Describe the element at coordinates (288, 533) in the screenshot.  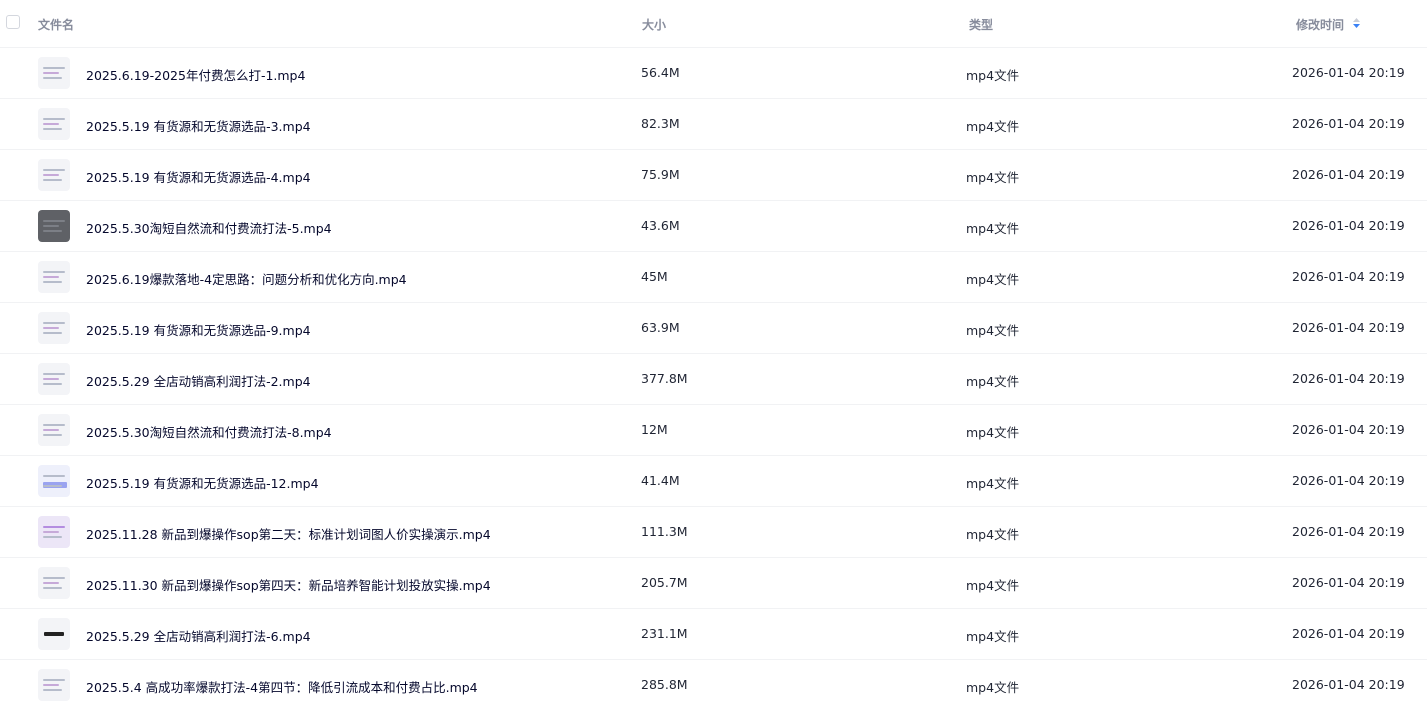
I see `file-name: 2025.11.28 新品到爆操作sop第二天：标准计划词图人价实操演示.mp4` at that location.